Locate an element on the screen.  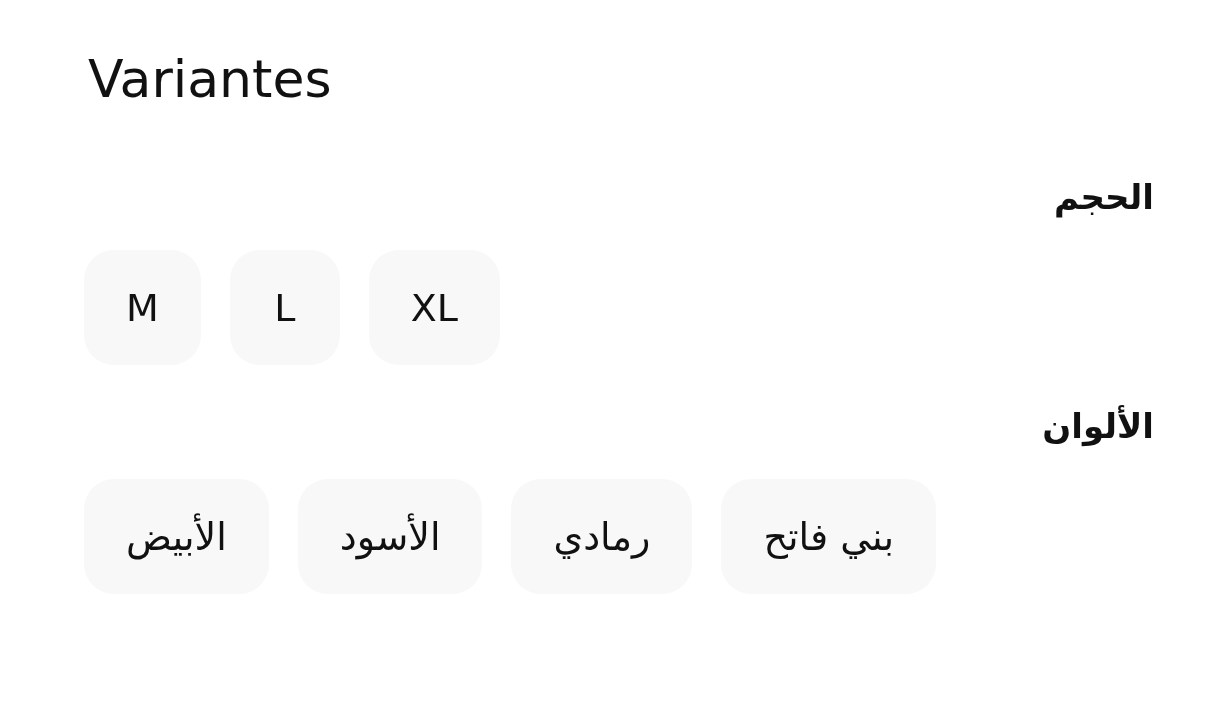
option-chip: الأبيض is located at coordinates (176, 536).